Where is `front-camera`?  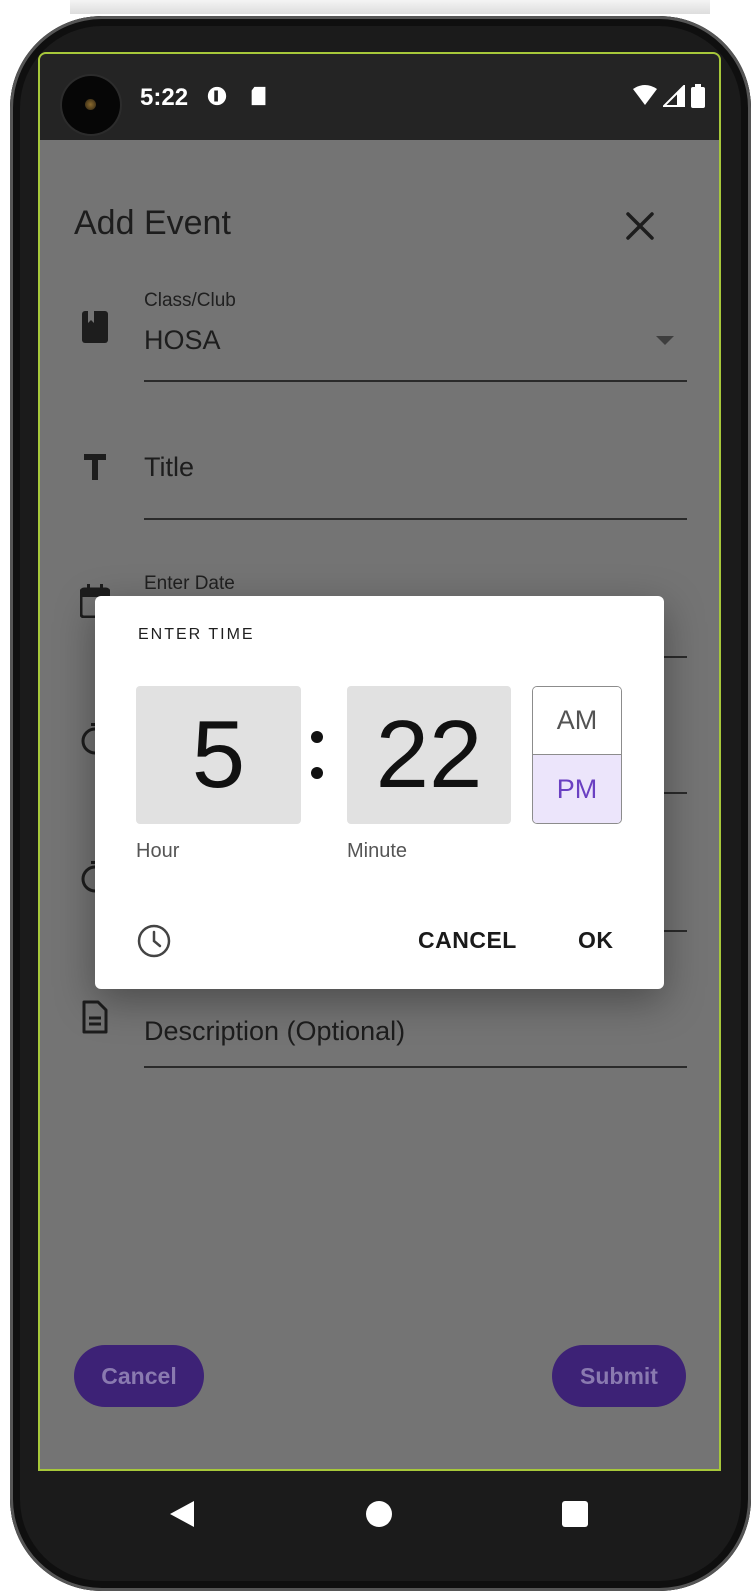
front-camera is located at coordinates (91, 105).